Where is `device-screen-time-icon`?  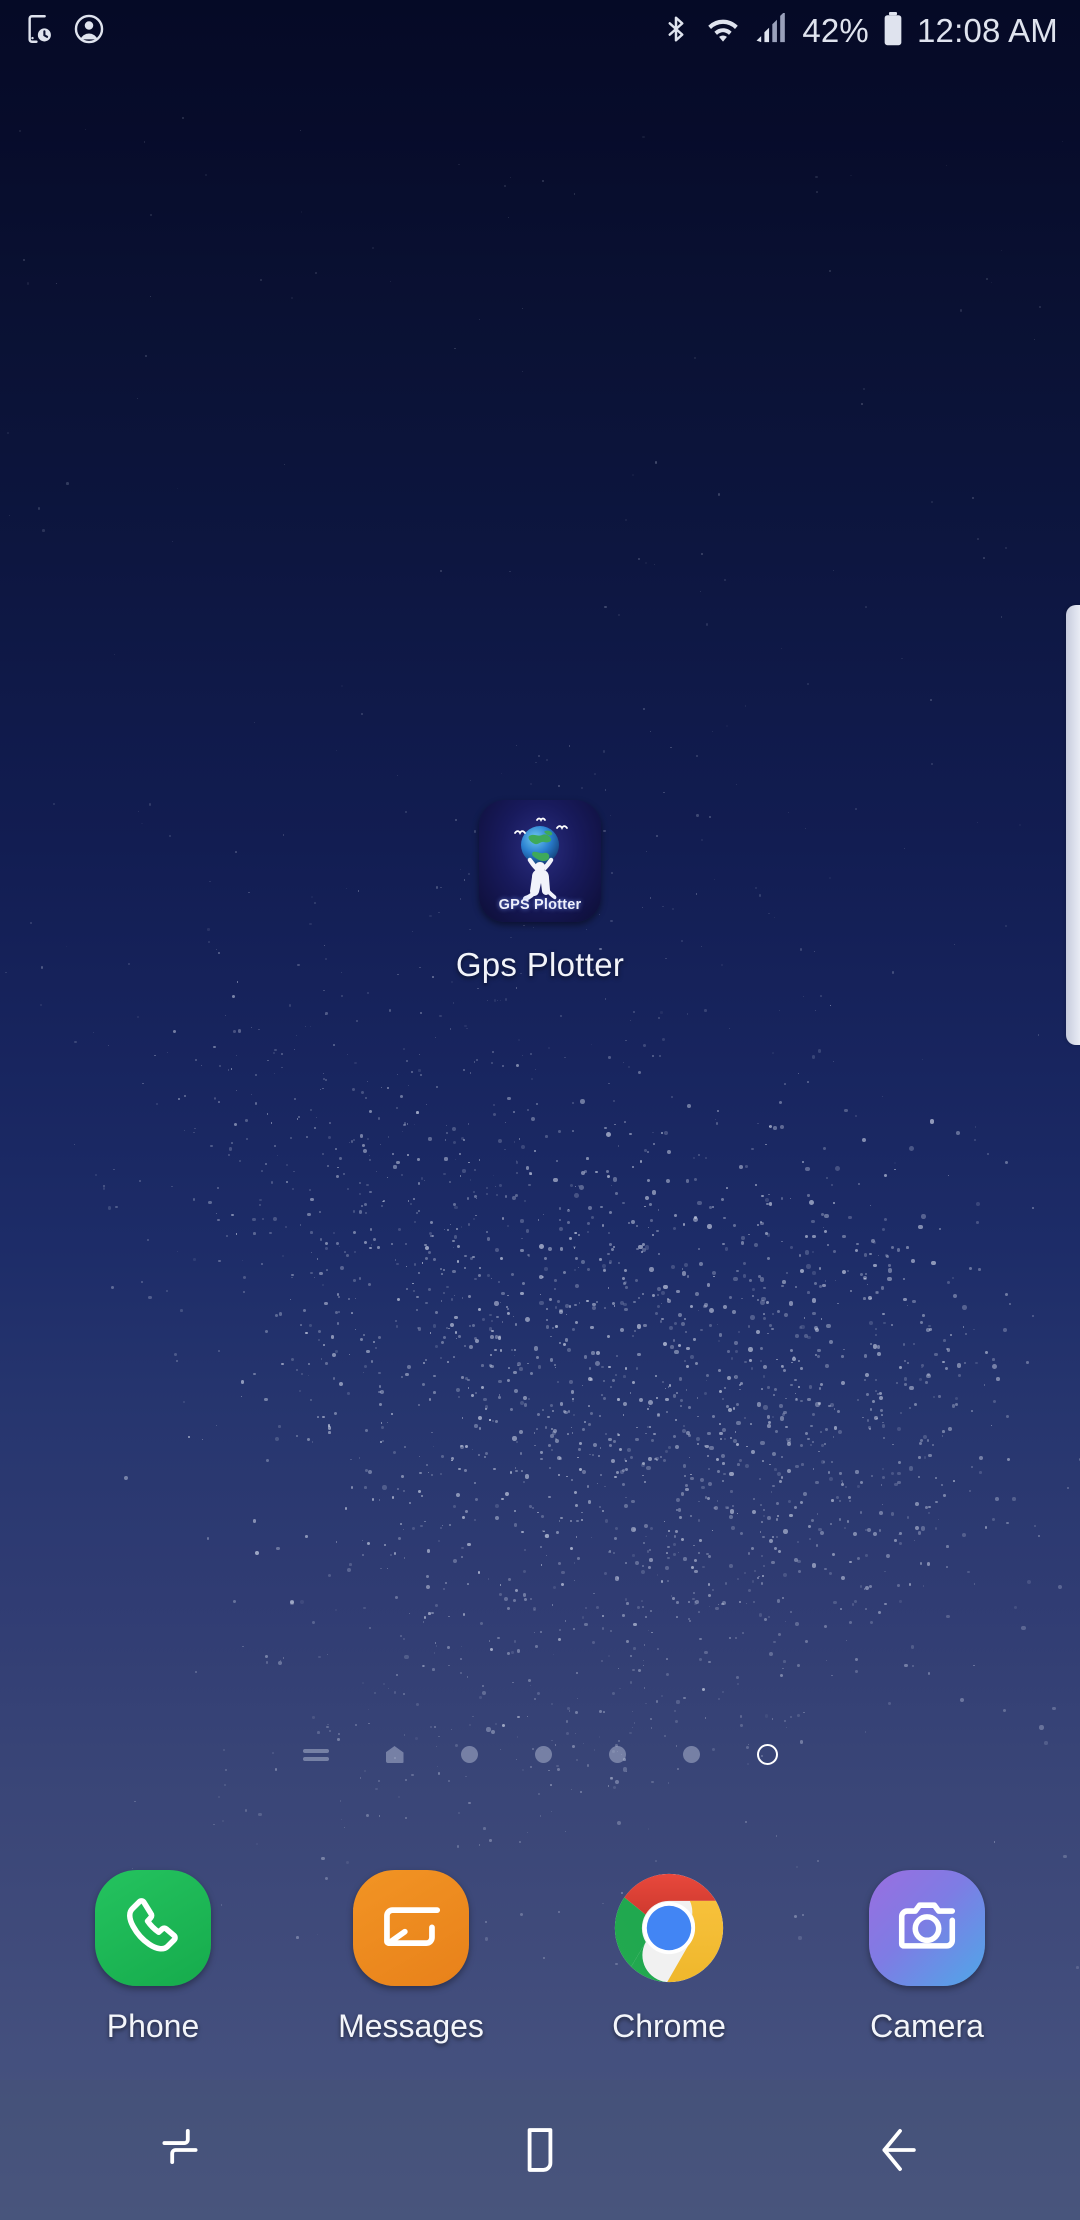 device-screen-time-icon is located at coordinates (39, 31).